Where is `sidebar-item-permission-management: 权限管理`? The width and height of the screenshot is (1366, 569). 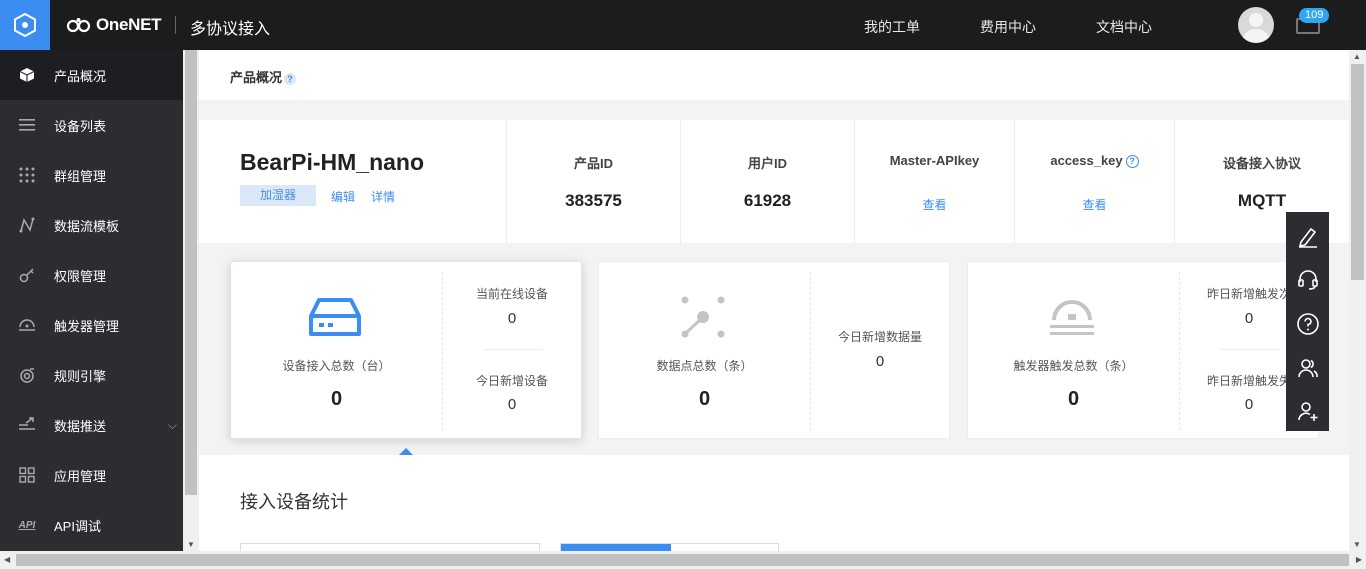 sidebar-item-permission-management: 权限管理 is located at coordinates (91, 275).